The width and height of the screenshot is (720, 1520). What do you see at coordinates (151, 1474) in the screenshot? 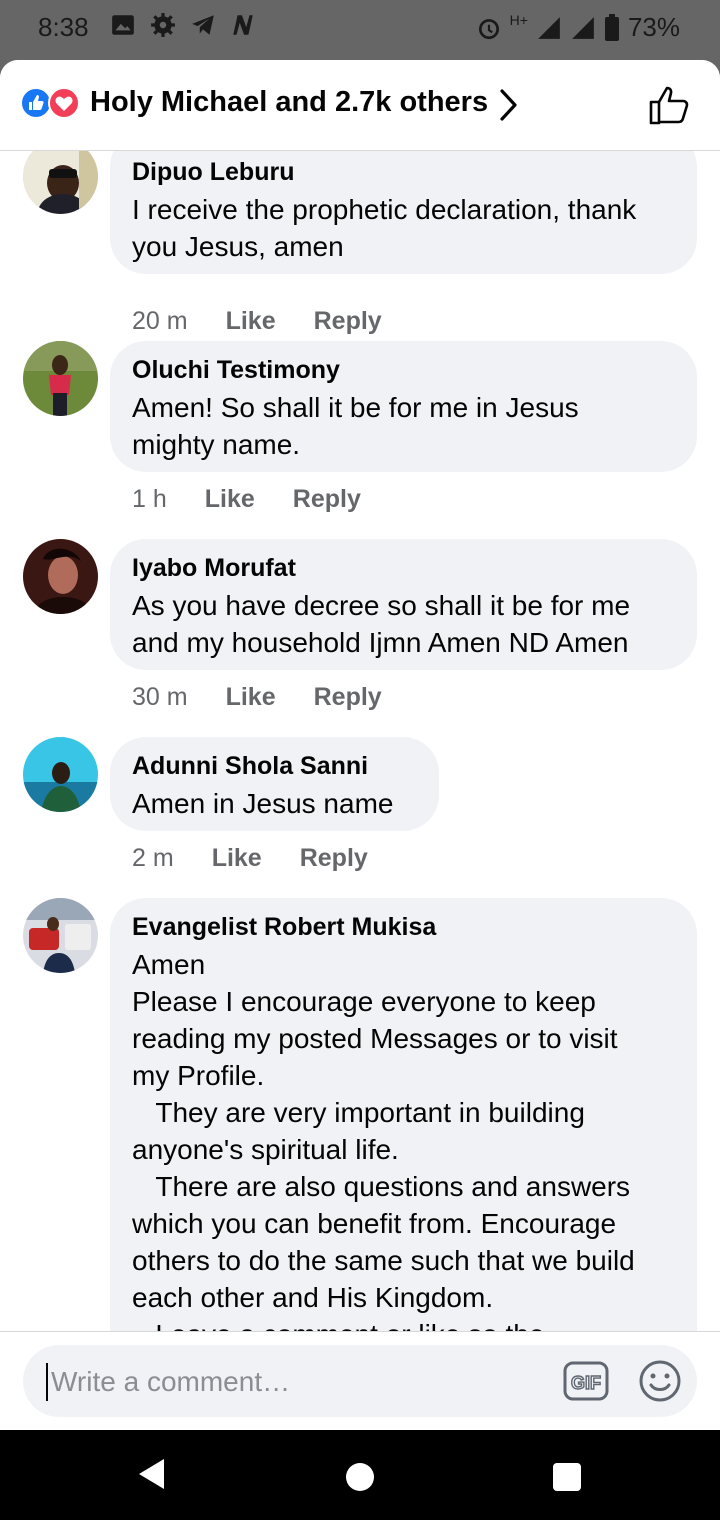
I see `back-icon` at bounding box center [151, 1474].